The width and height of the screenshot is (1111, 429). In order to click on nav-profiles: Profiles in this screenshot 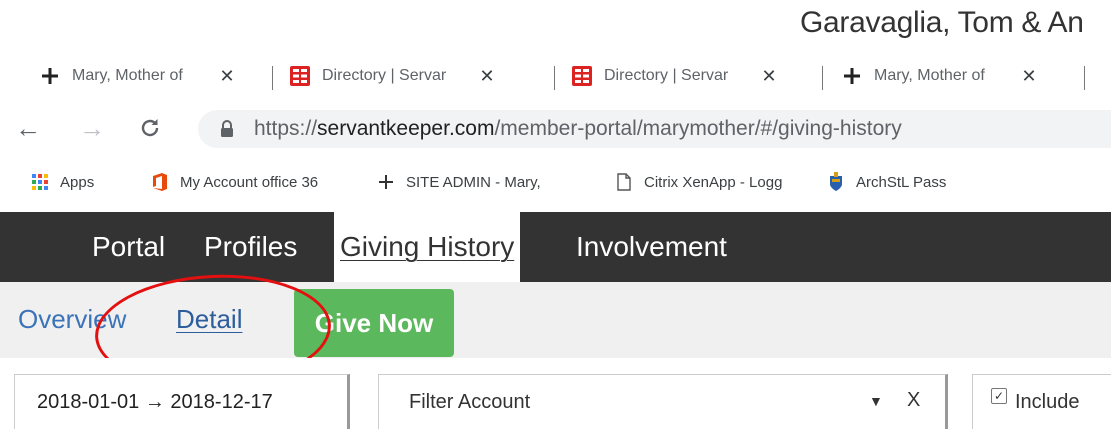, I will do `click(250, 247)`.